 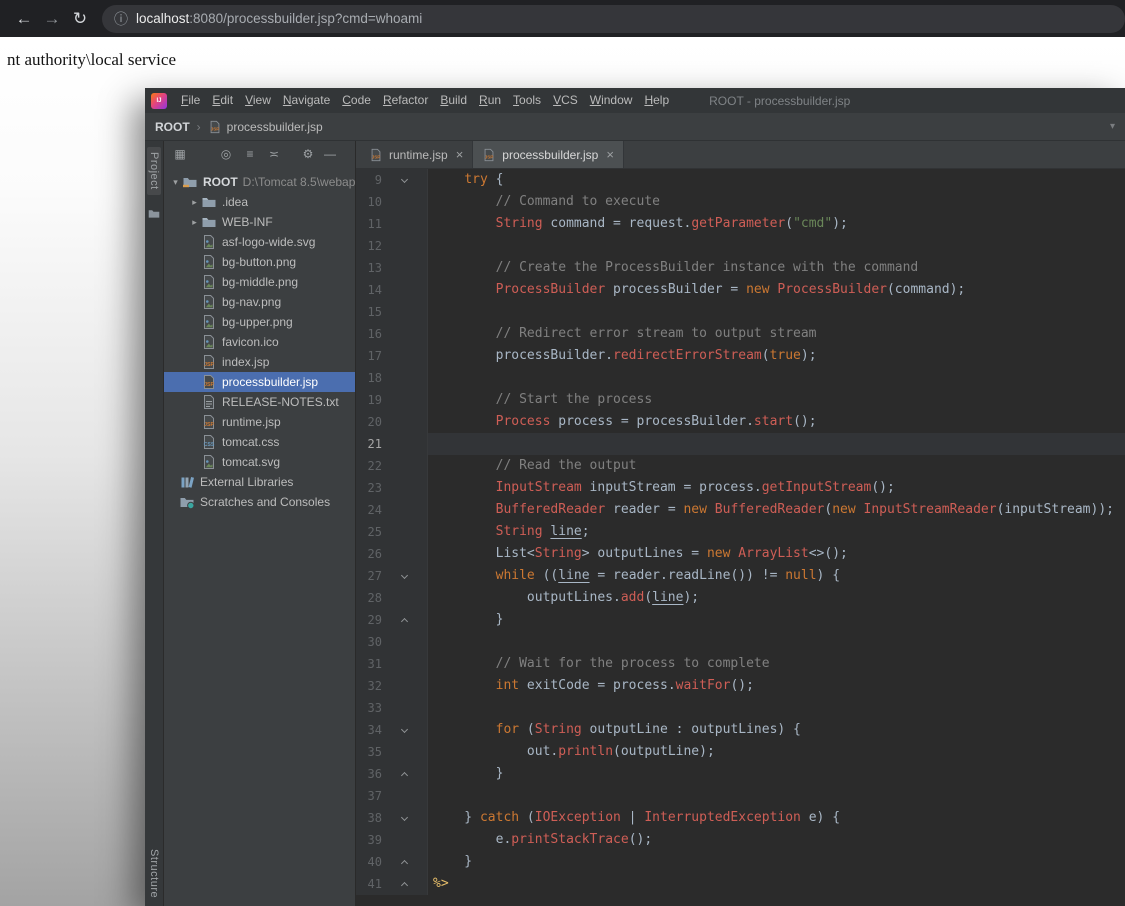 I want to click on folder-icon, so click(x=154, y=213).